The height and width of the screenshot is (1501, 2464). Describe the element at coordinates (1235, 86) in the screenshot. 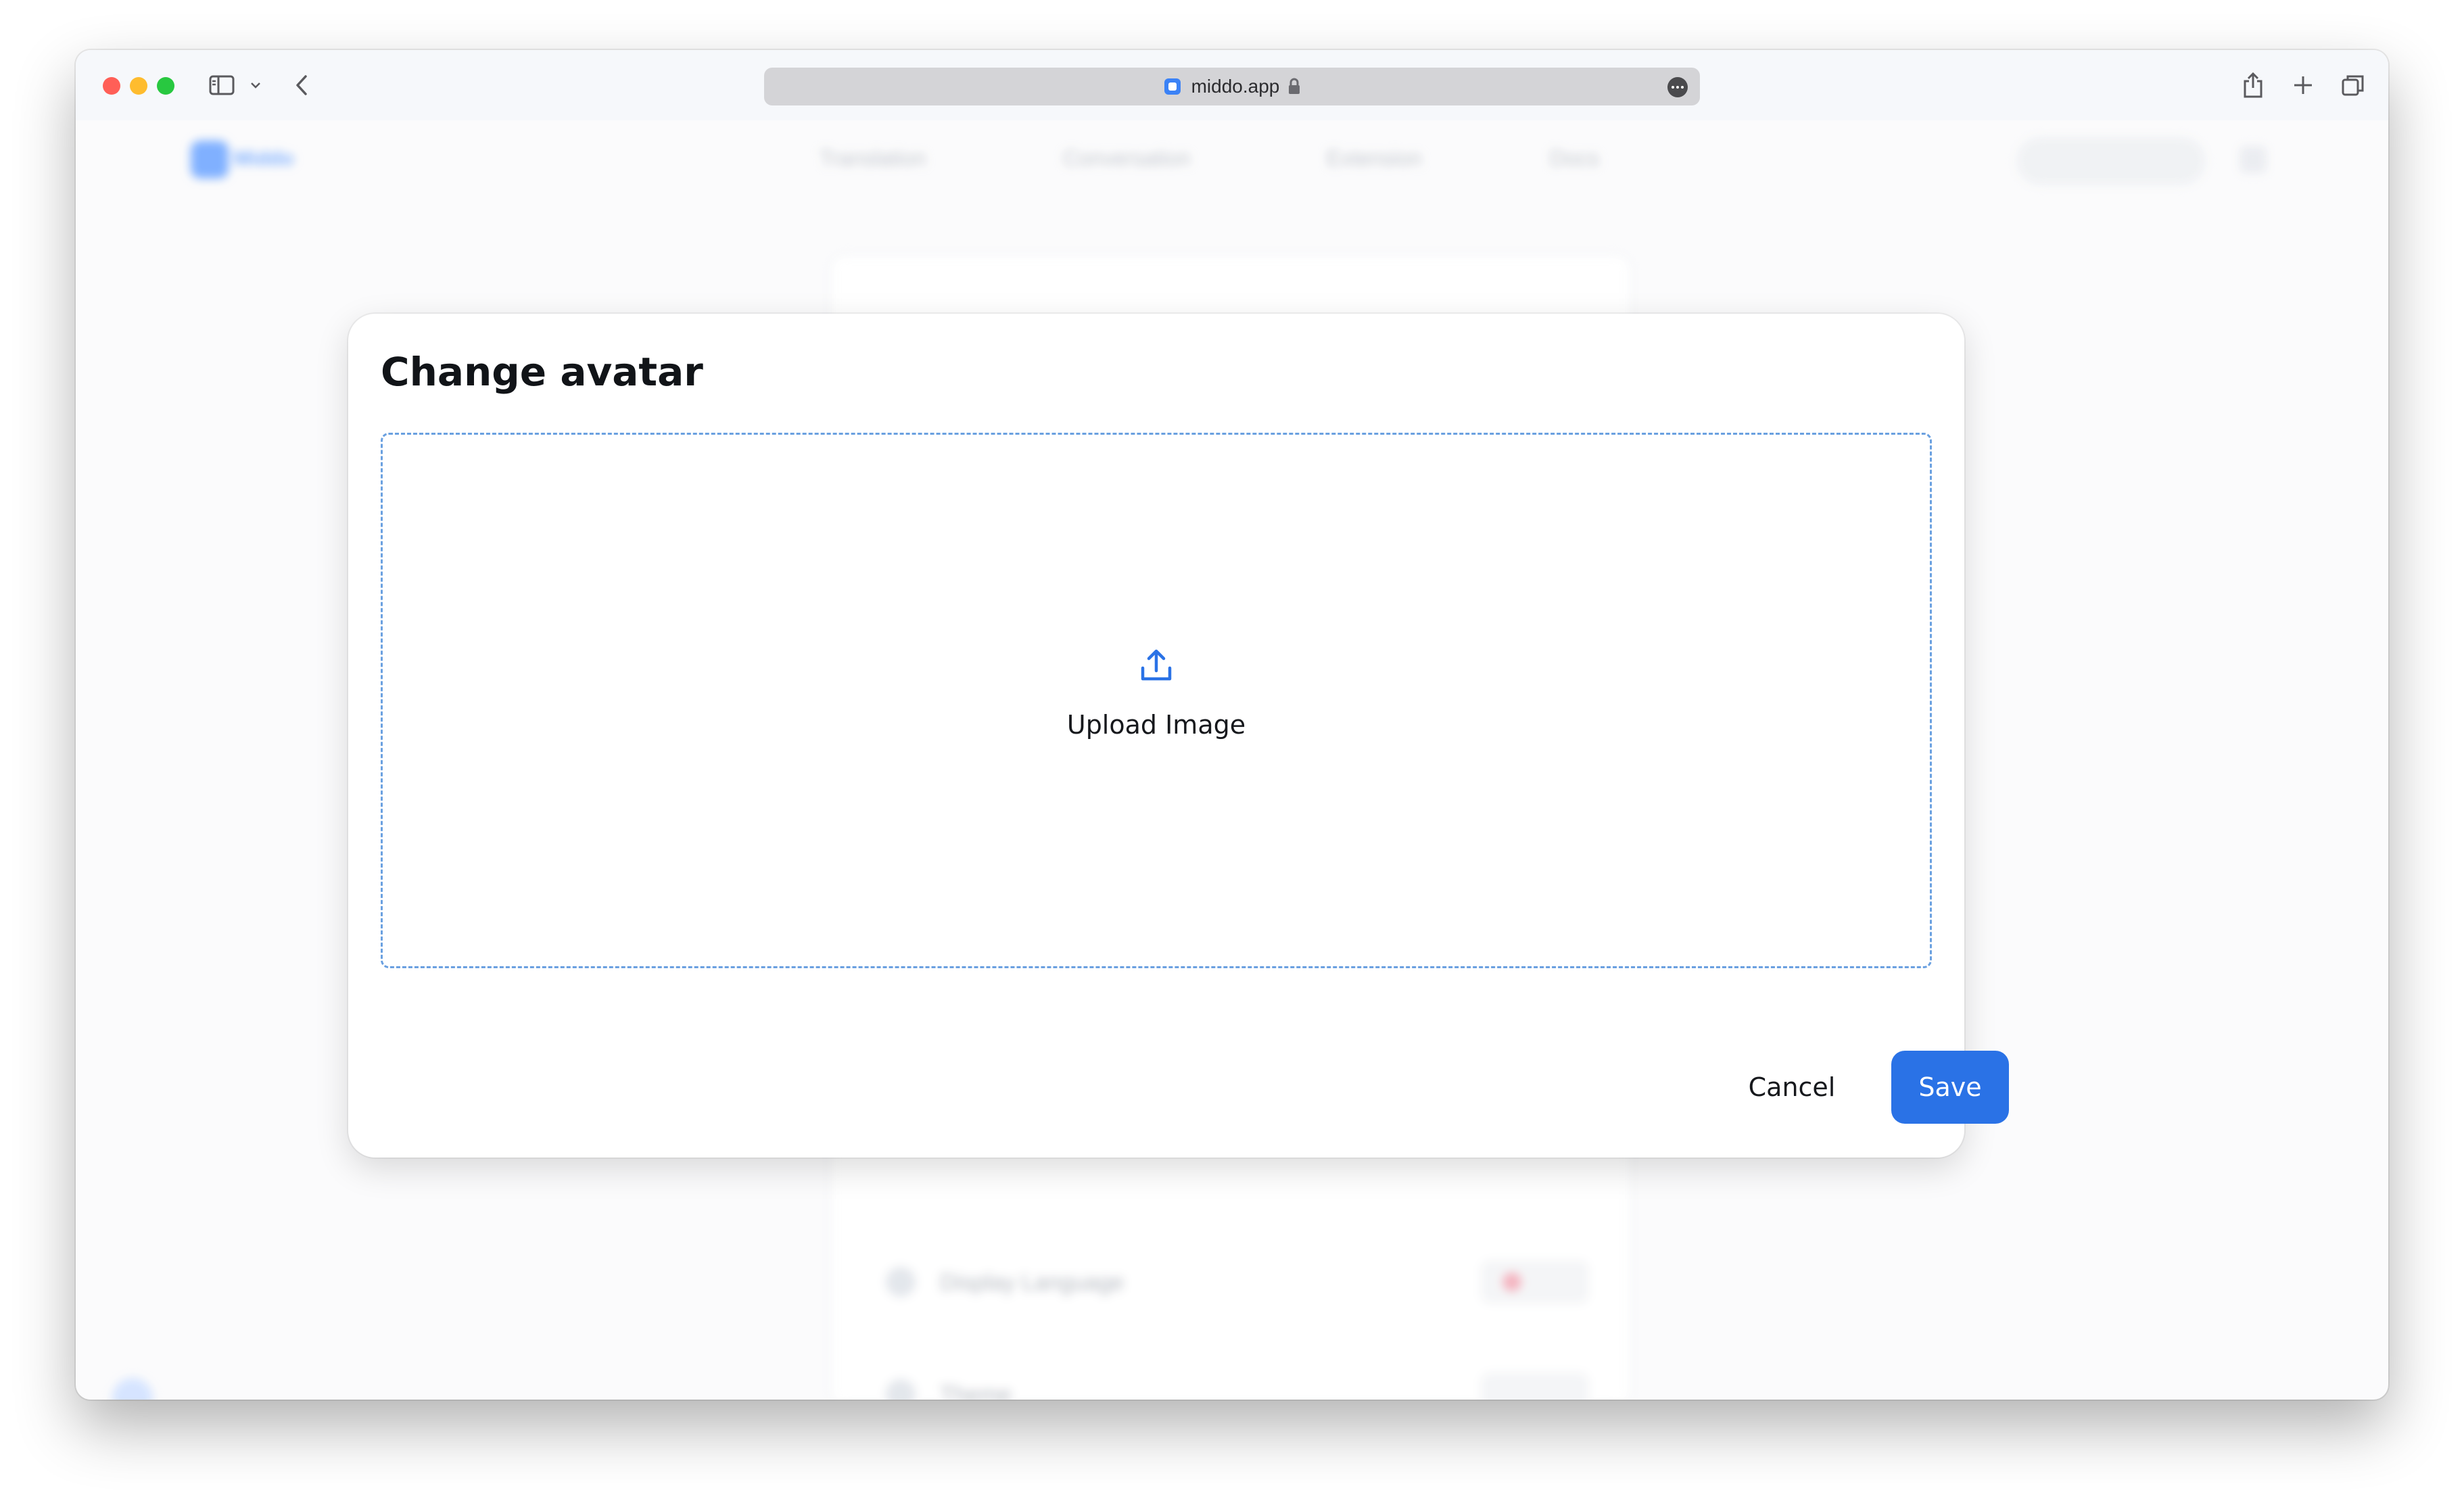

I see `url-text: middo.app` at that location.